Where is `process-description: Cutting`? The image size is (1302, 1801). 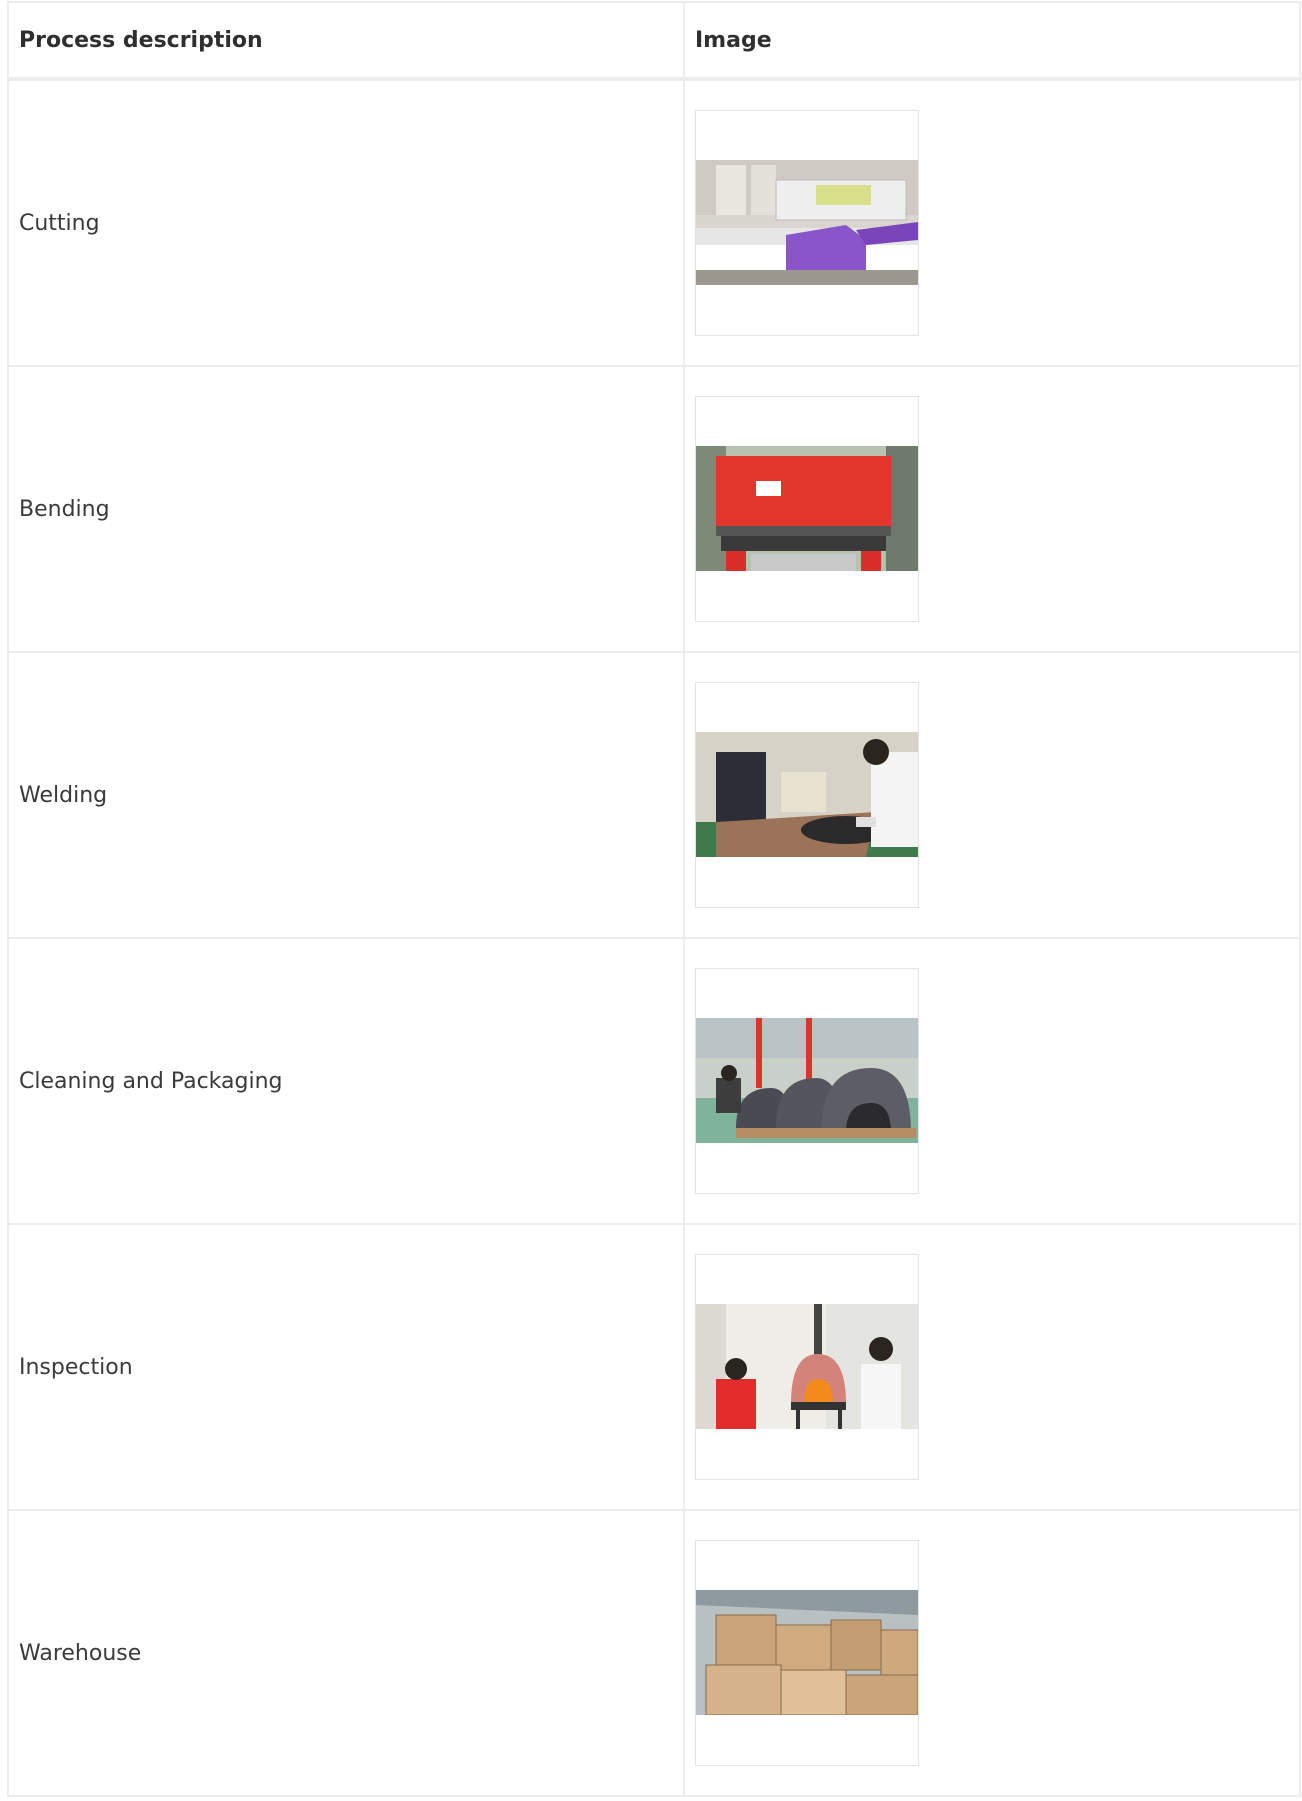 process-description: Cutting is located at coordinates (346, 222).